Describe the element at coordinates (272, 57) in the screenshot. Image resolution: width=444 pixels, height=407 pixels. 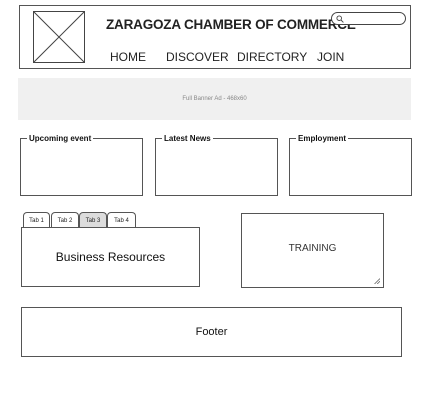
I see `nav-directory: DIRECTORY` at that location.